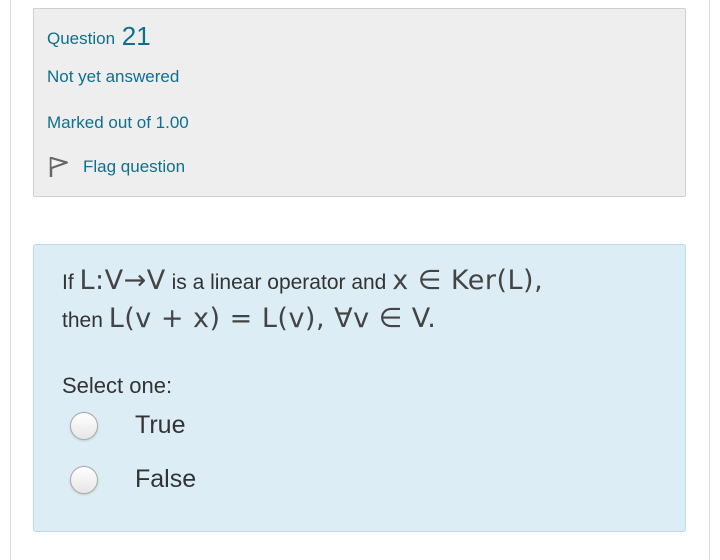 The image size is (720, 560). I want to click on radio-true, so click(84, 425).